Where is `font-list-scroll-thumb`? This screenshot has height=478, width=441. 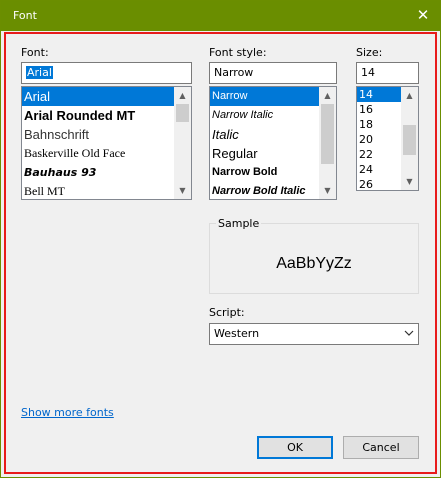
font-list-scroll-thumb is located at coordinates (182, 113).